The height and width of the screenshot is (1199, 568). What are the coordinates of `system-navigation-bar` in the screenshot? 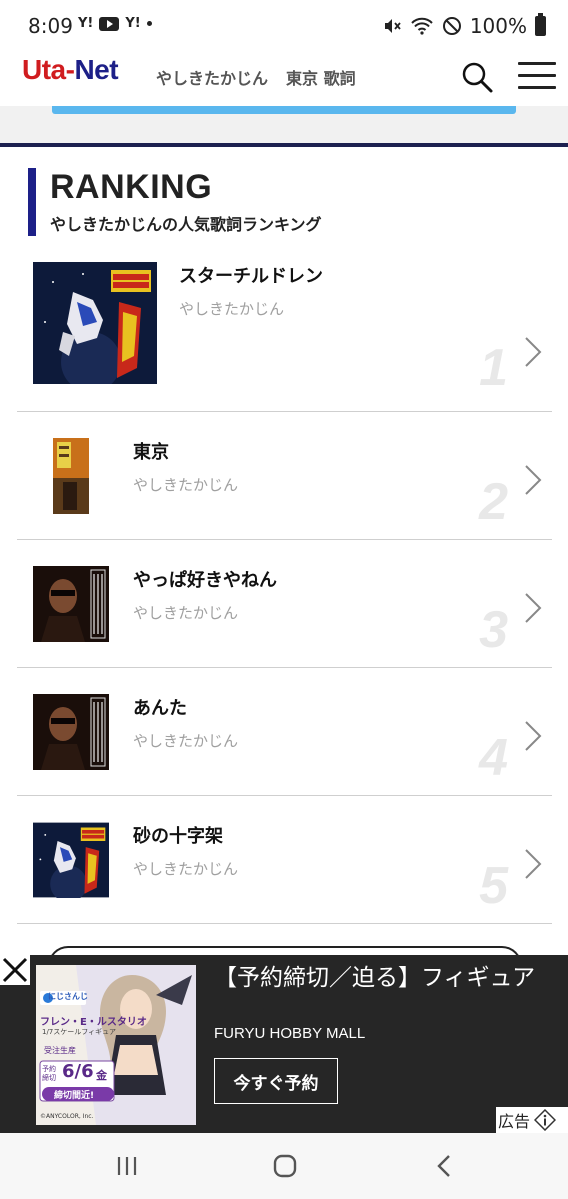 It's located at (284, 1166).